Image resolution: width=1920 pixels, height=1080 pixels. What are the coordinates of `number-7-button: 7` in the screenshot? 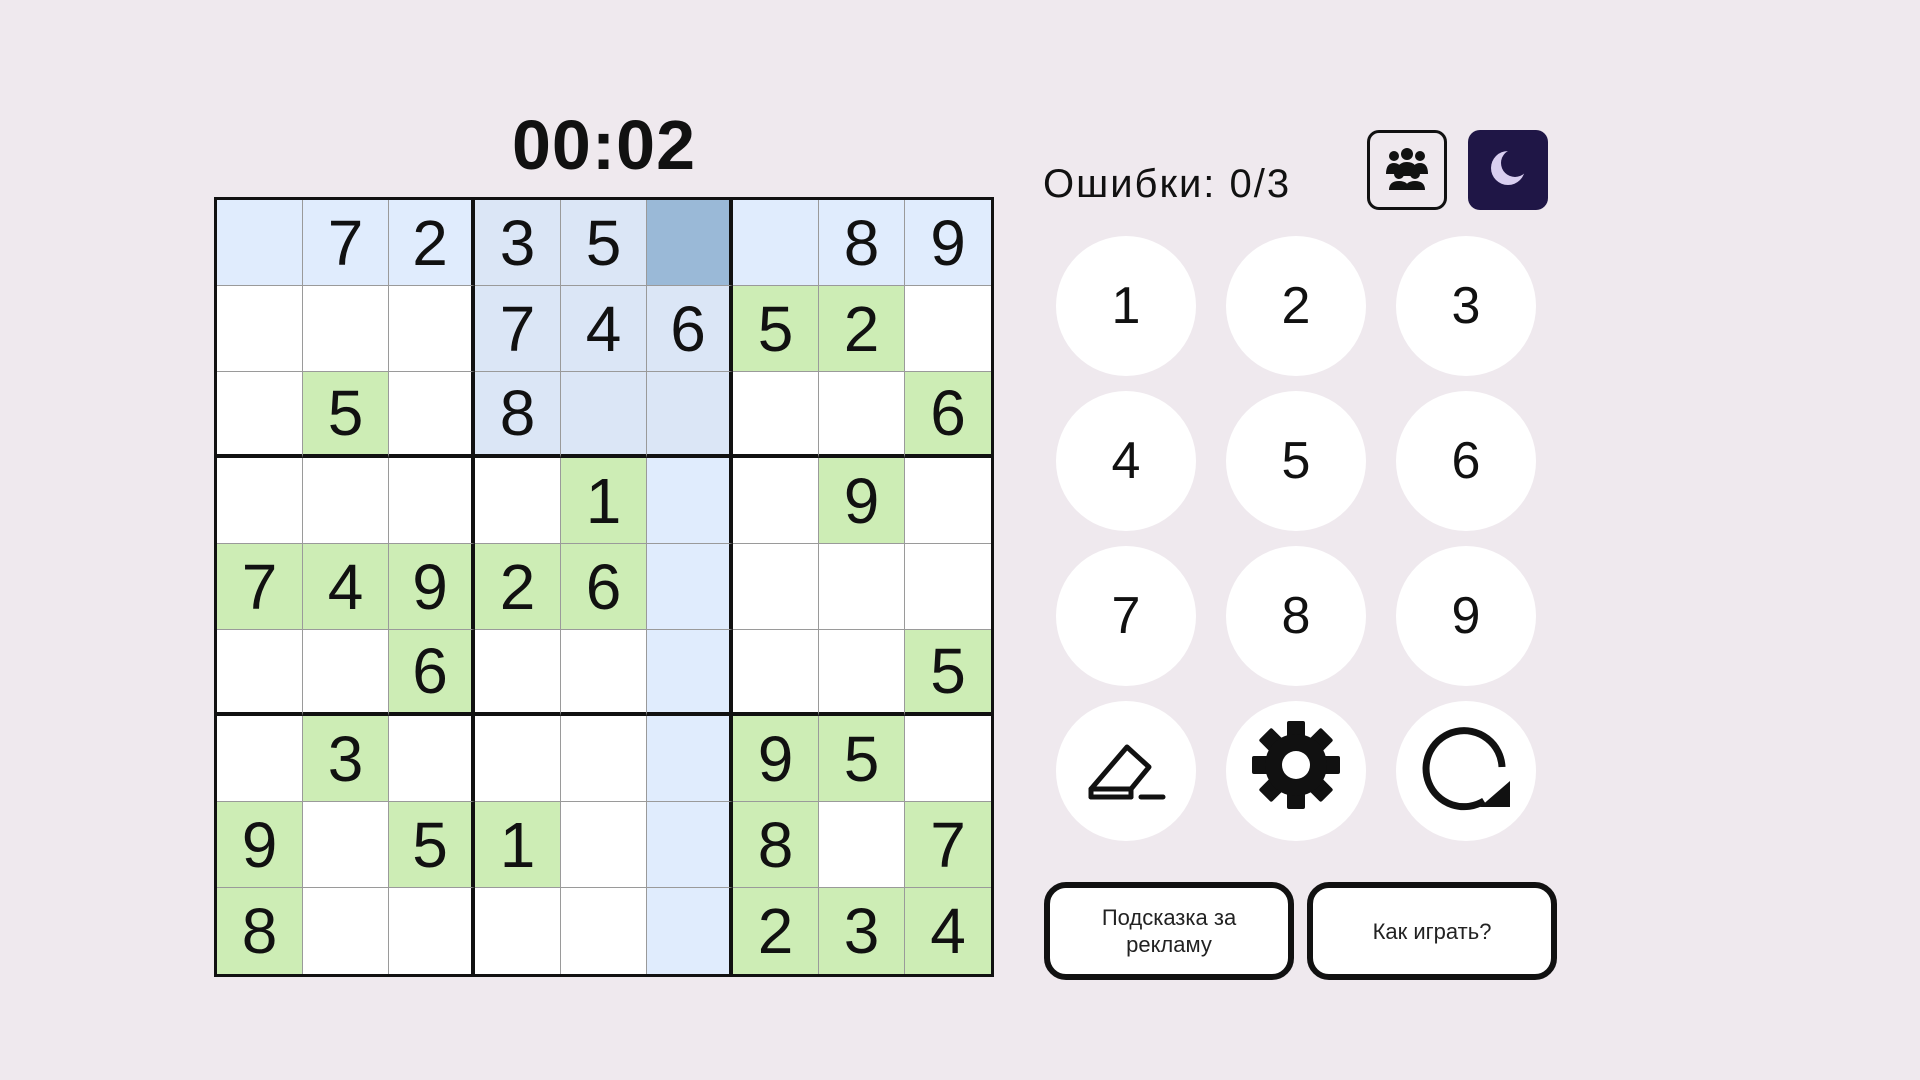 It's located at (1126, 616).